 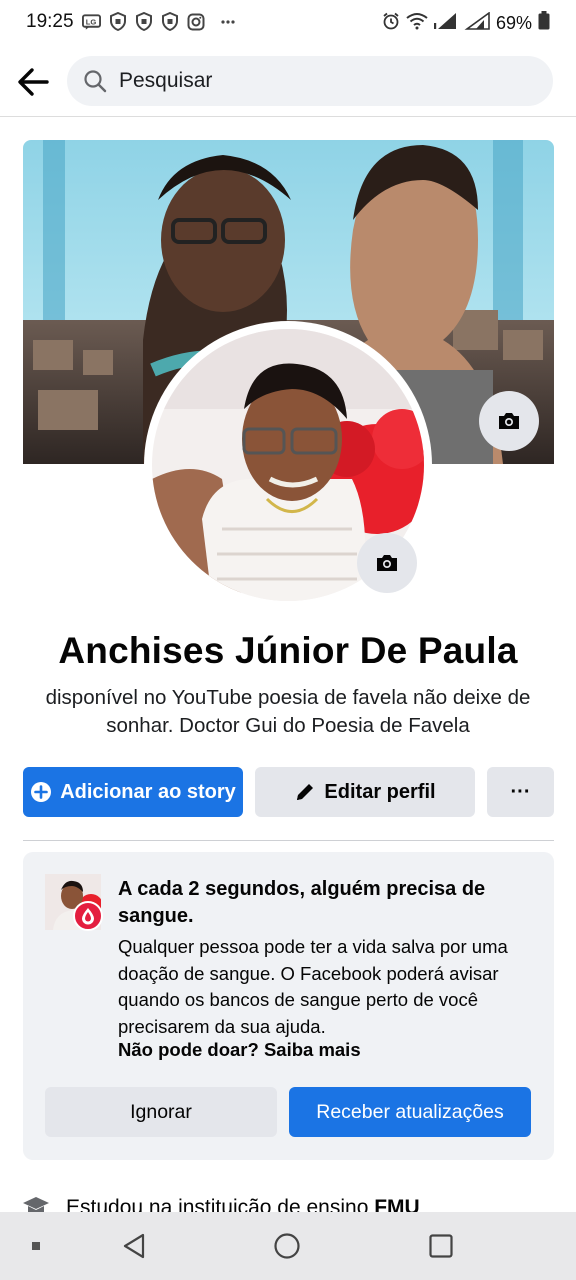 I want to click on cover-camera-button, so click(x=509, y=421).